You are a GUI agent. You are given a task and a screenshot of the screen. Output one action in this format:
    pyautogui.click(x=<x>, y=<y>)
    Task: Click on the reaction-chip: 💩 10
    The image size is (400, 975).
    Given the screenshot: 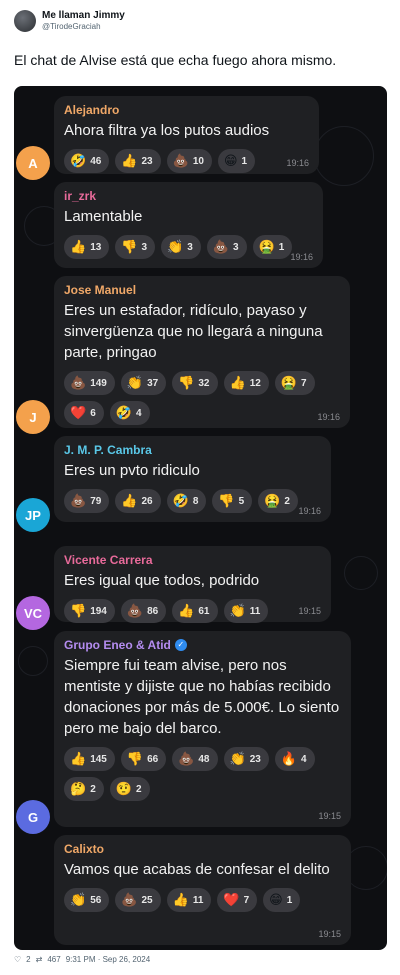 What is the action you would take?
    pyautogui.click(x=189, y=161)
    